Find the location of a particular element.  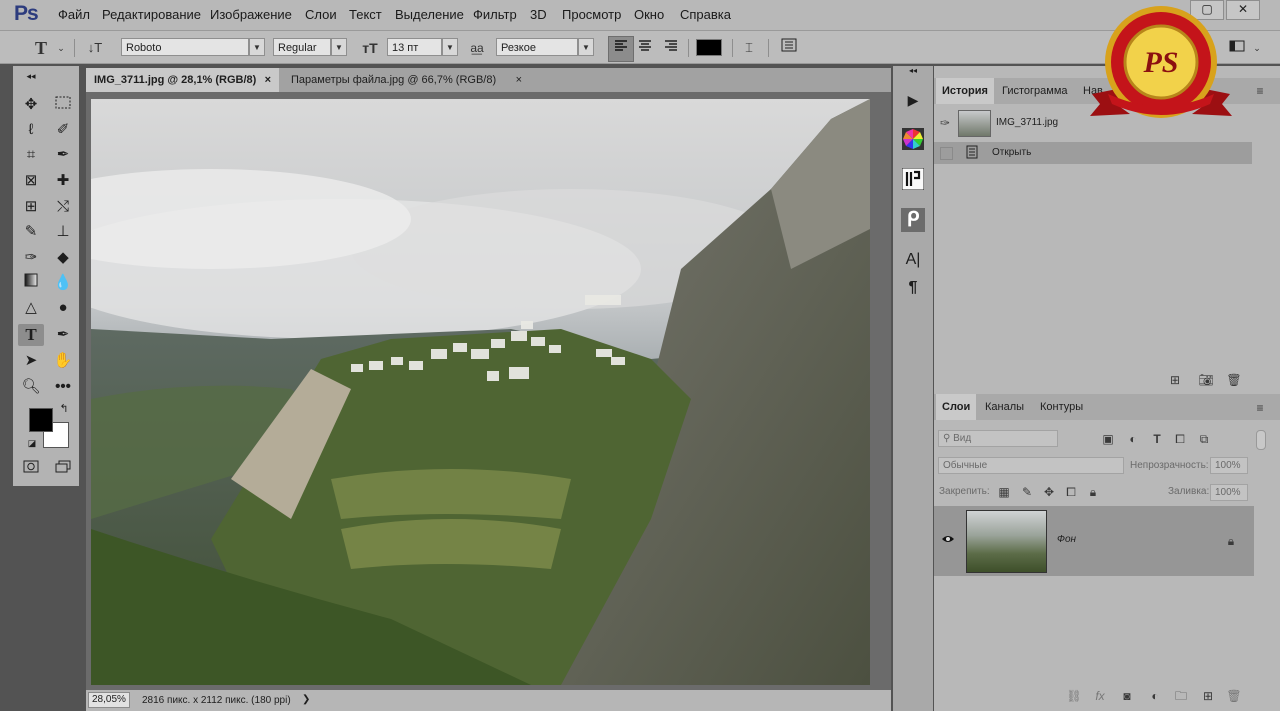

menu-file: Файл is located at coordinates (74, 14).